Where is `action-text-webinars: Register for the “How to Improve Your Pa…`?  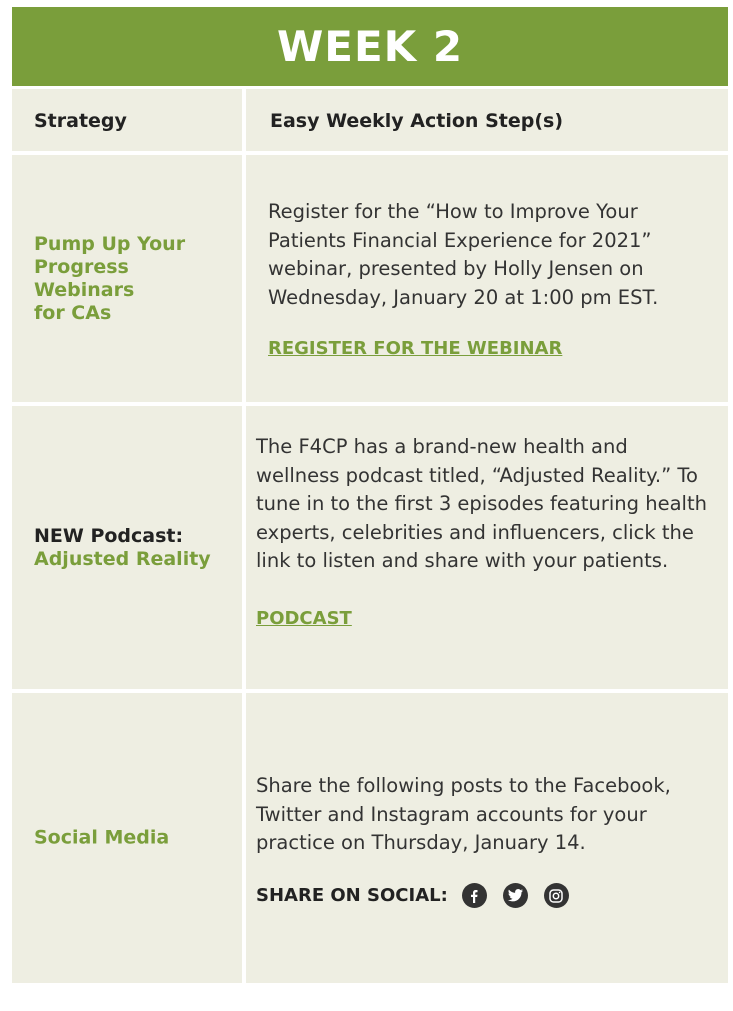
action-text-webinars: Register for the “How to Improve Your Pa… is located at coordinates (463, 255).